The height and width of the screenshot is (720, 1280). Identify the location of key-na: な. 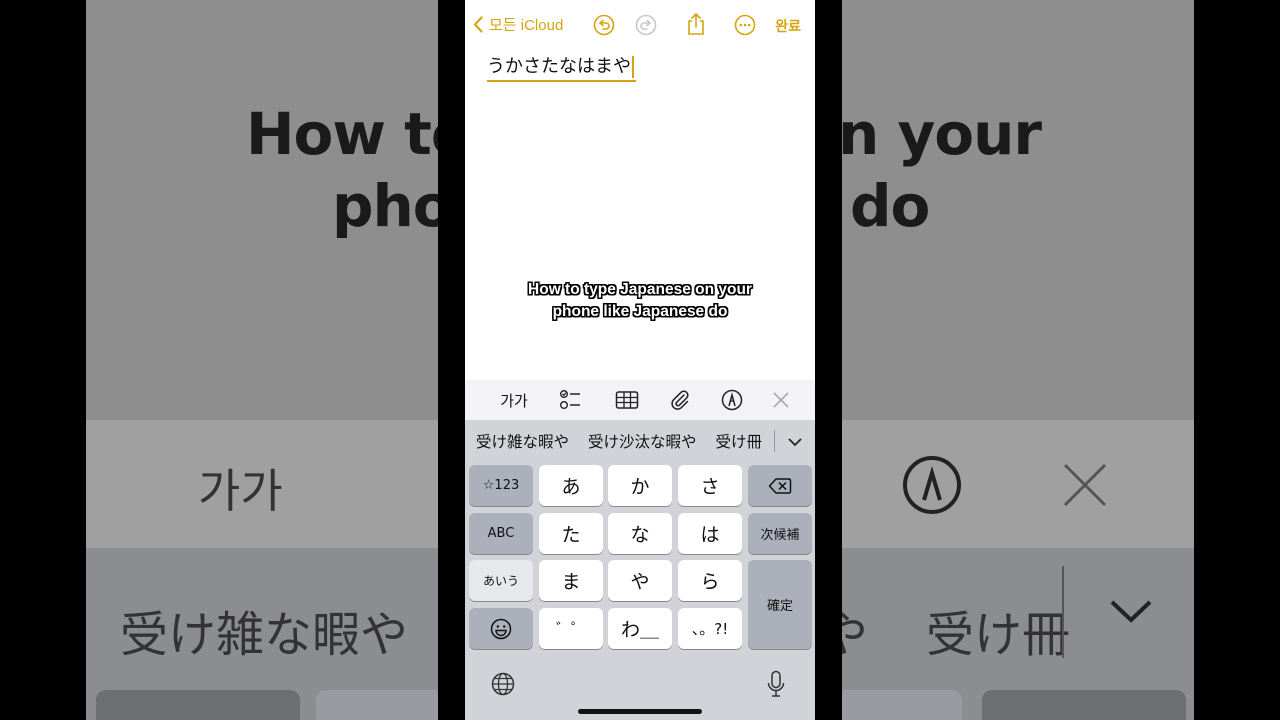
(640, 533).